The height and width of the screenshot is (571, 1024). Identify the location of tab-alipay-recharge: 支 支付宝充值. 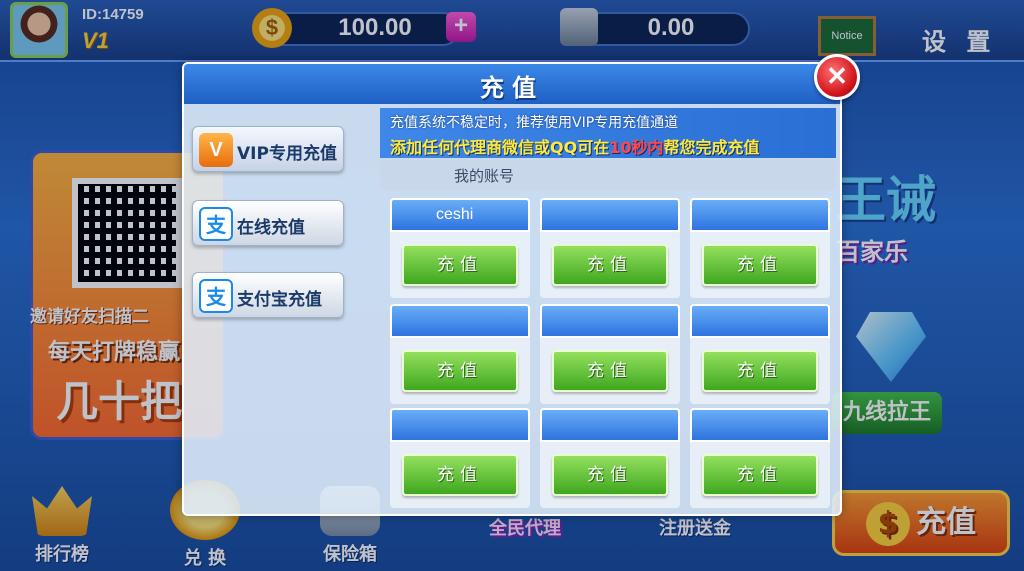
(268, 295).